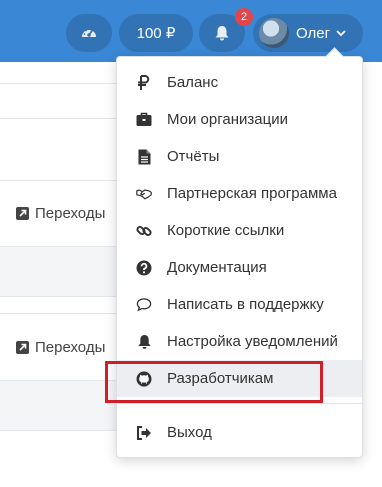 The height and width of the screenshot is (487, 382). What do you see at coordinates (144, 231) in the screenshot?
I see `link-icon` at bounding box center [144, 231].